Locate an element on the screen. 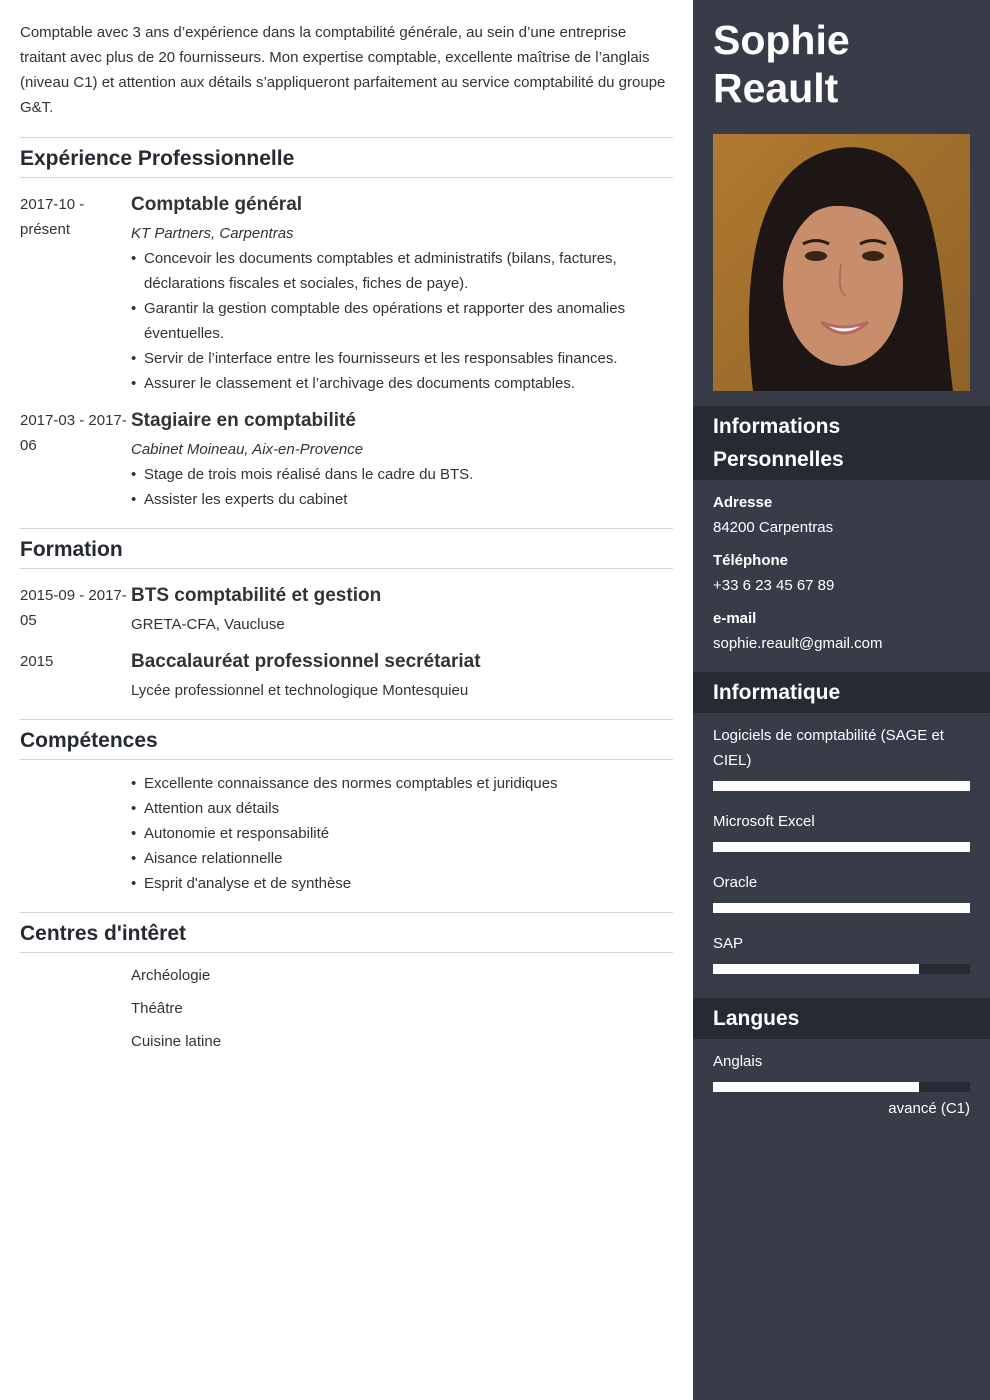 The image size is (990, 1400). section-title-it: Informatique is located at coordinates (841, 692).